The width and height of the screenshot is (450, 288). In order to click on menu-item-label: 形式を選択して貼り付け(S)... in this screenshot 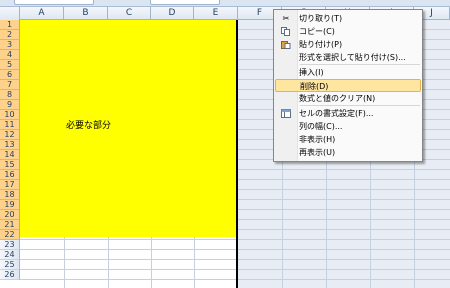, I will do `click(352, 57)`.